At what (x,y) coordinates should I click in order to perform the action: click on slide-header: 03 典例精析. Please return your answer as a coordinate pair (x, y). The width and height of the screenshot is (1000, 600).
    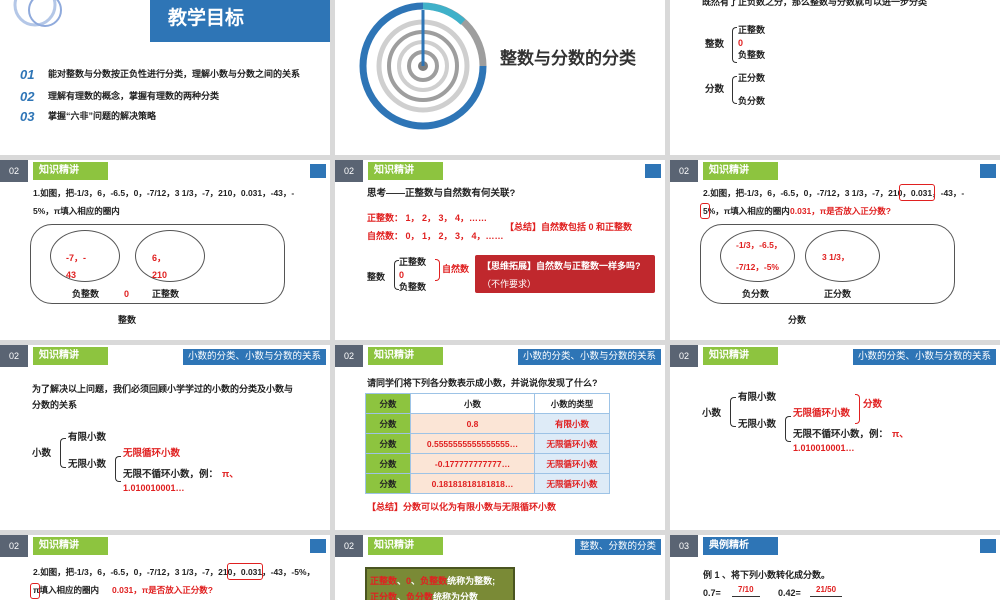
    Looking at the image, I should click on (835, 546).